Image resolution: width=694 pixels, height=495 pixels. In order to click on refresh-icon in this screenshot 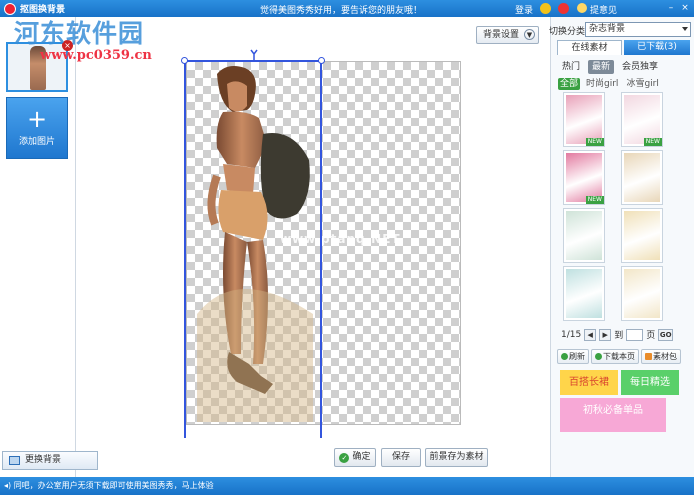, I will do `click(564, 356)`.